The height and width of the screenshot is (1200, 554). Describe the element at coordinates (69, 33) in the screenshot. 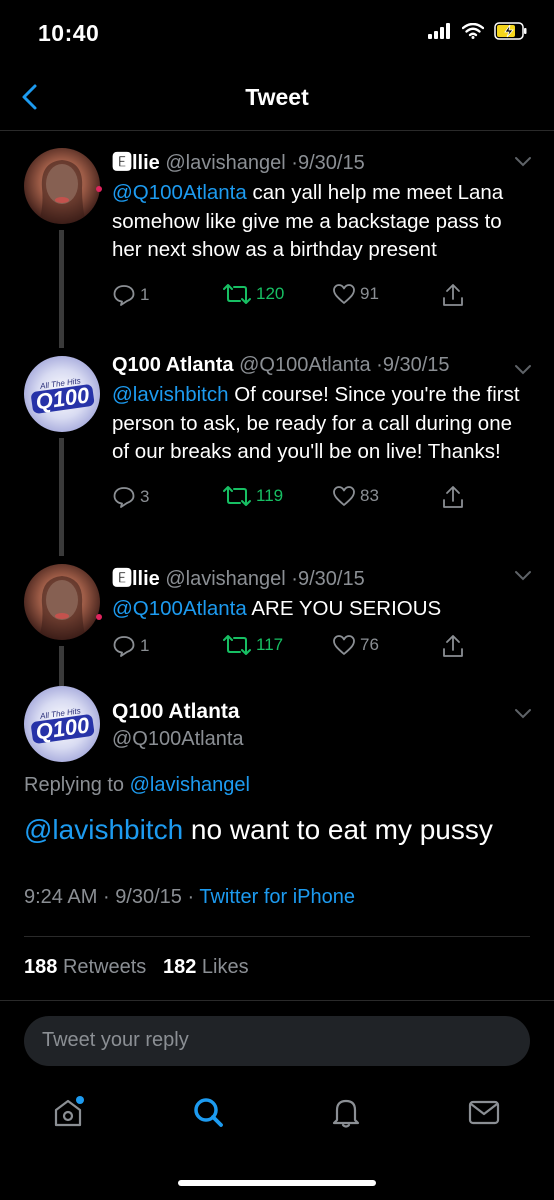

I see `status-time: 10:40` at that location.